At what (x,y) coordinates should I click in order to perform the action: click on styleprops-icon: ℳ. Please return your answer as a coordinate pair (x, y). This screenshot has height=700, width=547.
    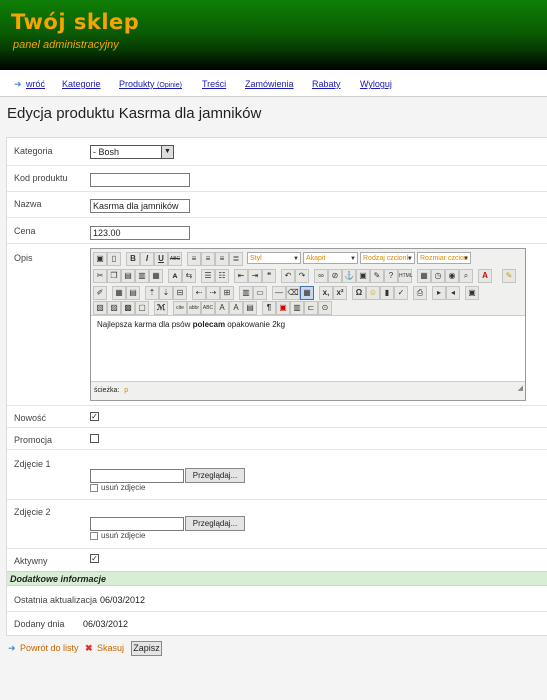
    Looking at the image, I should click on (161, 308).